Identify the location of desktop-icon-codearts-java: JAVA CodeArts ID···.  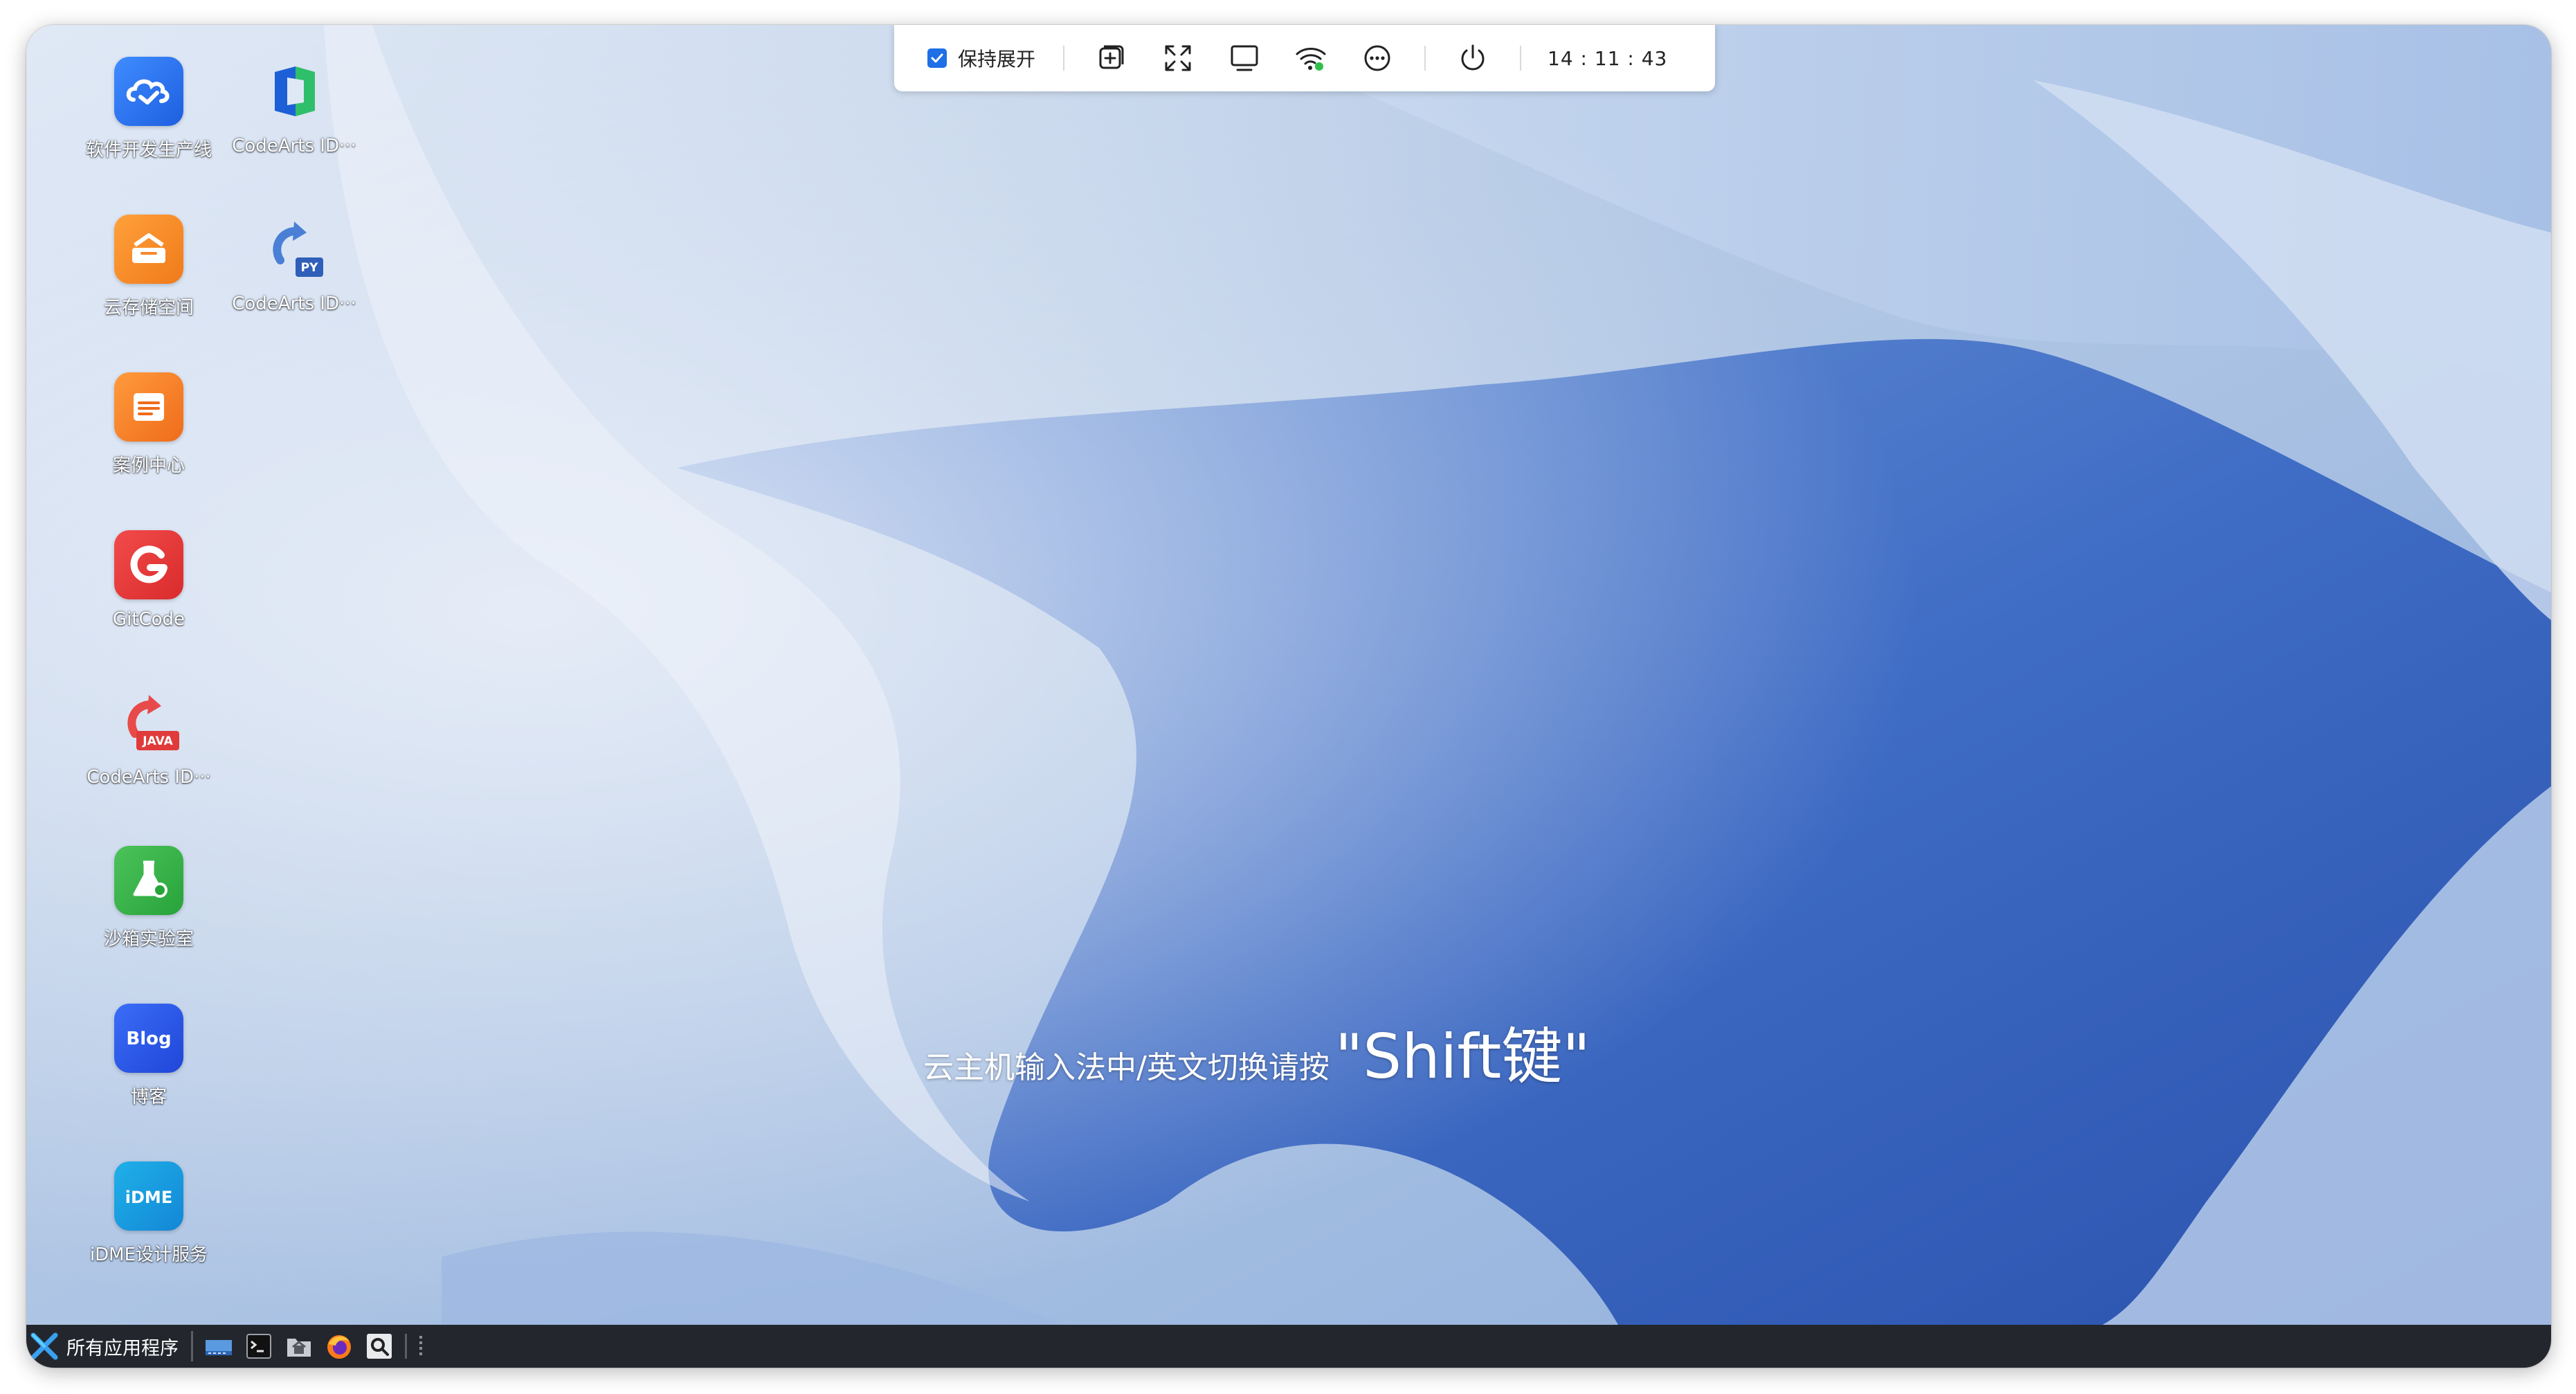
(148, 738).